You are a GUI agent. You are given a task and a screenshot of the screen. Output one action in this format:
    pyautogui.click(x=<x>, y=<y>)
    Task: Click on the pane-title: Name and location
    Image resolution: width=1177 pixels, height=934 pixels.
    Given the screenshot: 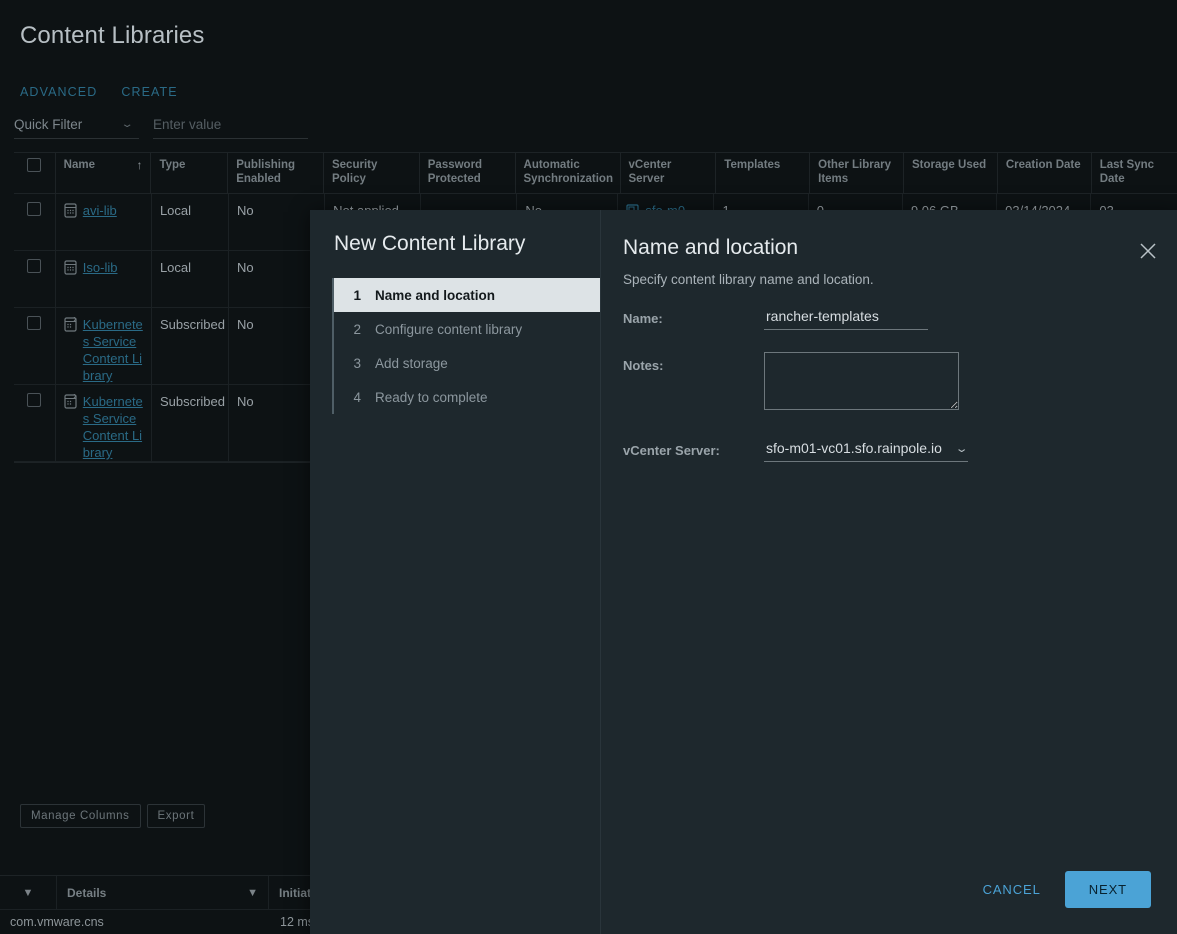 What is the action you would take?
    pyautogui.click(x=711, y=247)
    